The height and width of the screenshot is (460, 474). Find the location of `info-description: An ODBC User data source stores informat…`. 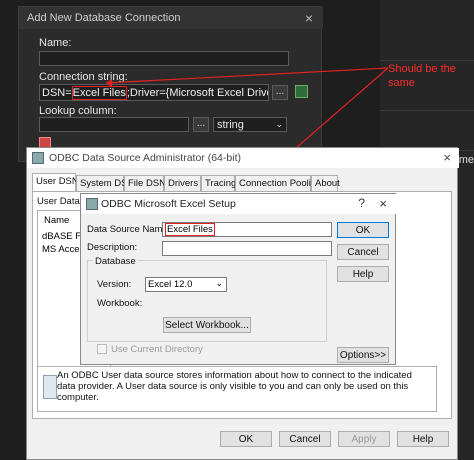

info-description: An ODBC User data source stores informat… is located at coordinates (234, 386).